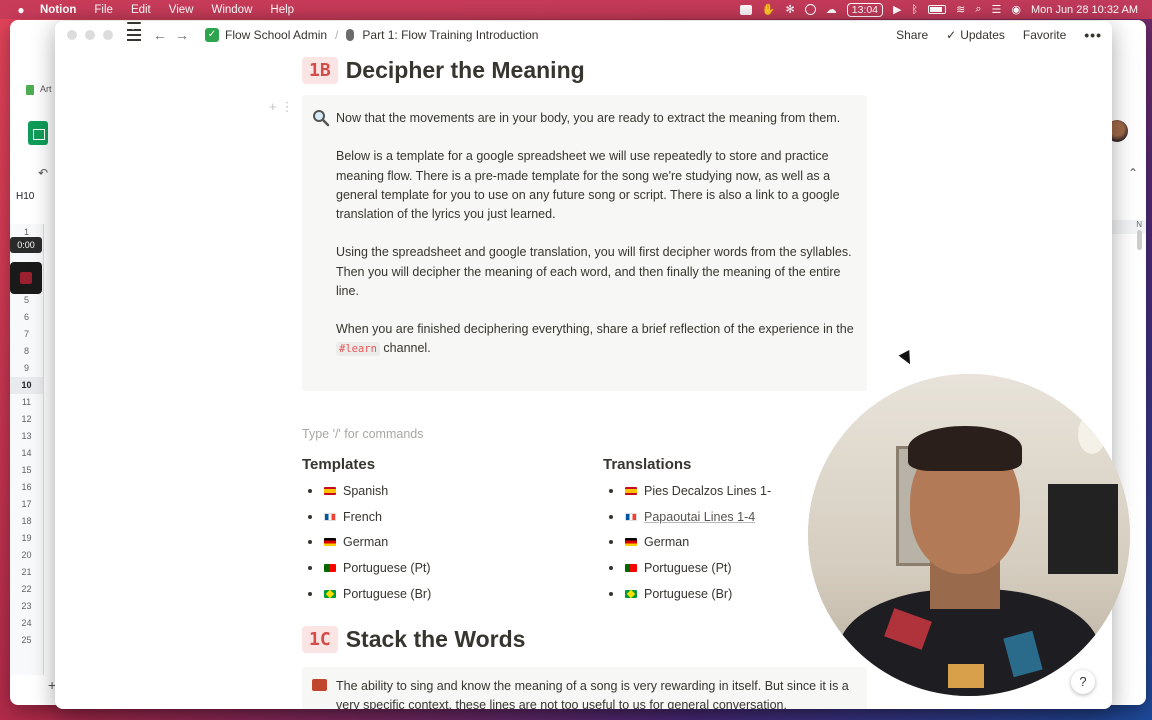 This screenshot has height=720, width=1152. What do you see at coordinates (365, 491) in the screenshot?
I see `template-link: Spanish` at bounding box center [365, 491].